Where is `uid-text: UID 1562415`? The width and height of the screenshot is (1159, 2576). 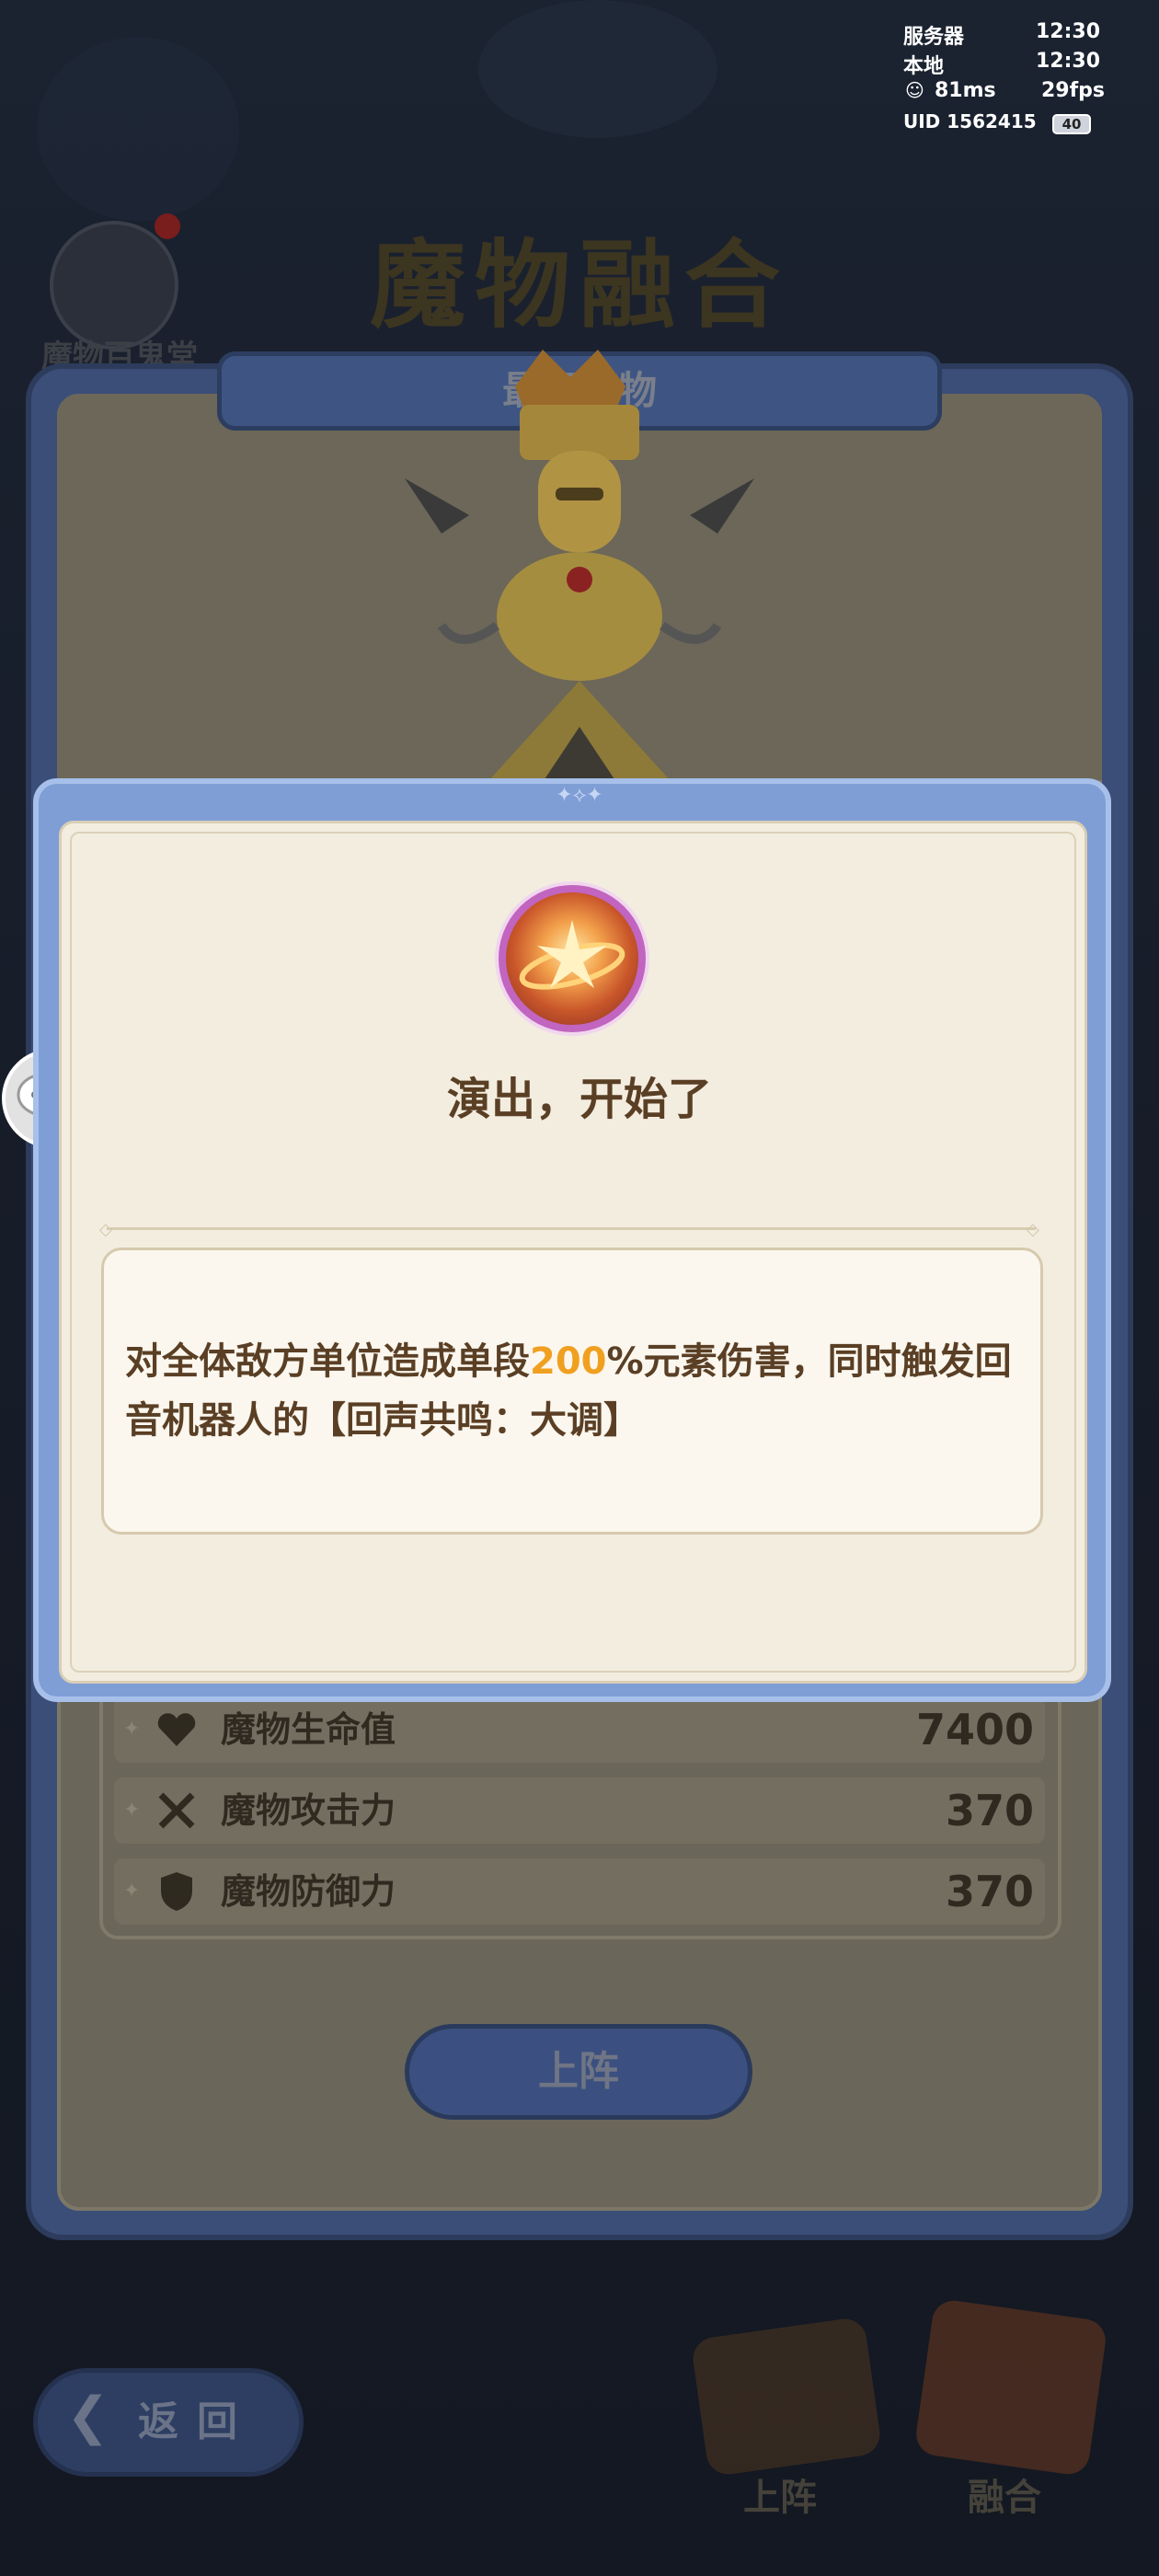
uid-text: UID 1562415 is located at coordinates (970, 121).